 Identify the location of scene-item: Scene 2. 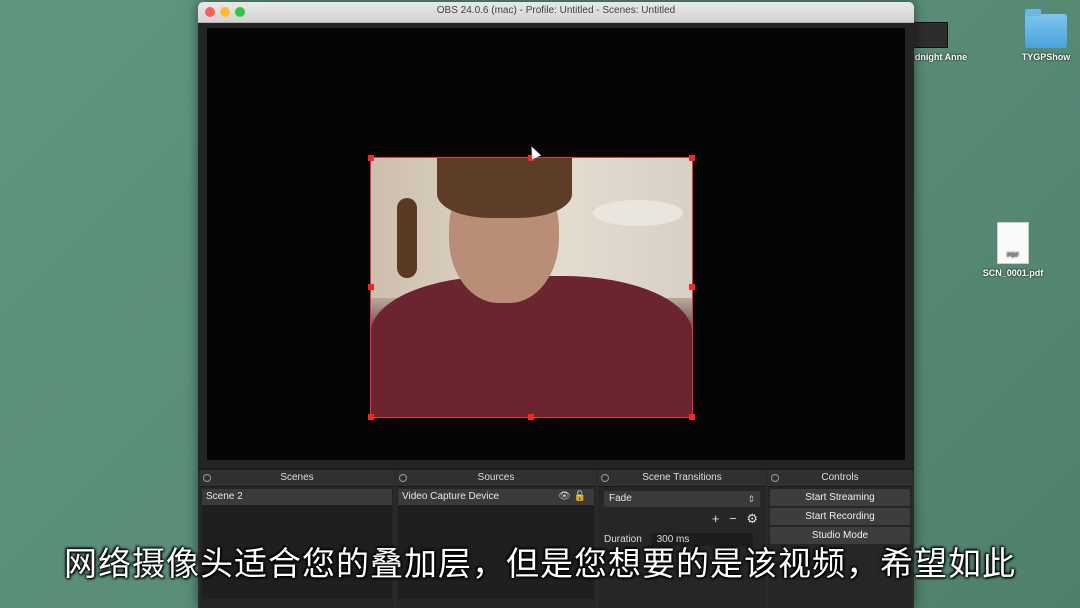
(297, 497).